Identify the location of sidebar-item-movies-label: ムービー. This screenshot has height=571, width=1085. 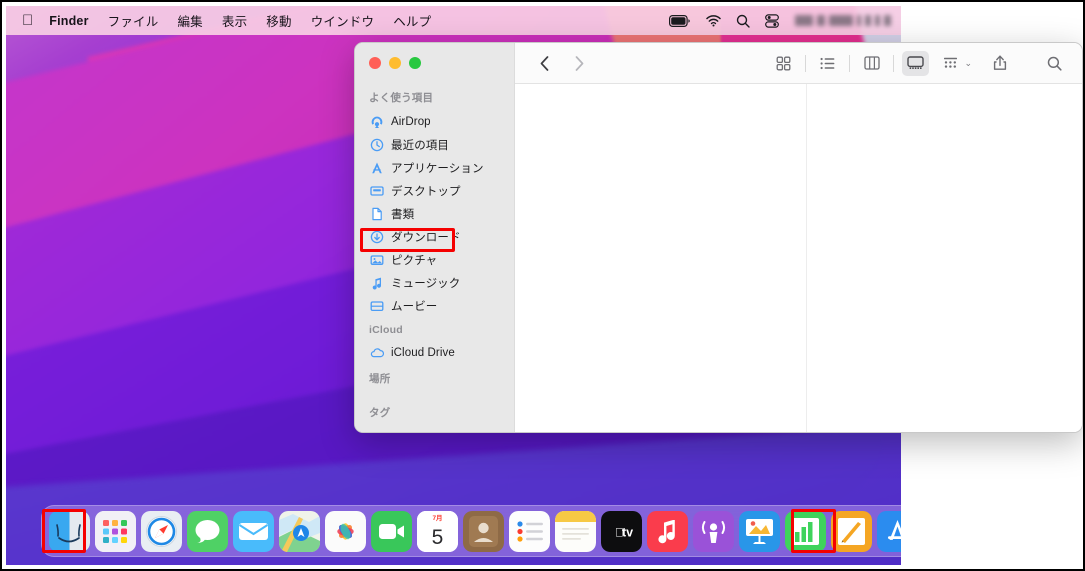
(414, 306).